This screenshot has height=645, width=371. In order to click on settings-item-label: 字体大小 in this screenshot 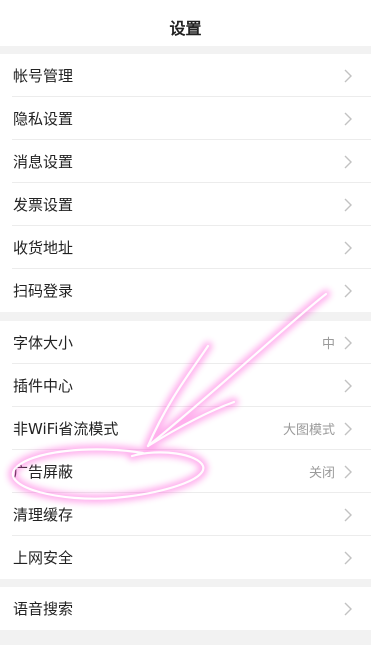, I will do `click(43, 343)`.